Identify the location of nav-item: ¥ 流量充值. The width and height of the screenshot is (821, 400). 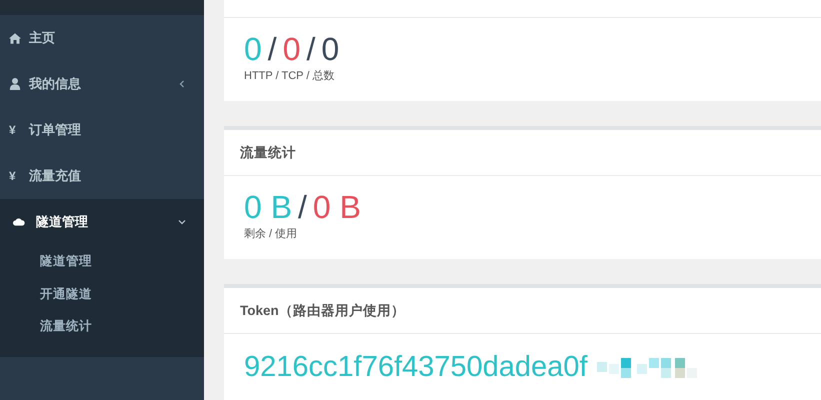
(102, 176).